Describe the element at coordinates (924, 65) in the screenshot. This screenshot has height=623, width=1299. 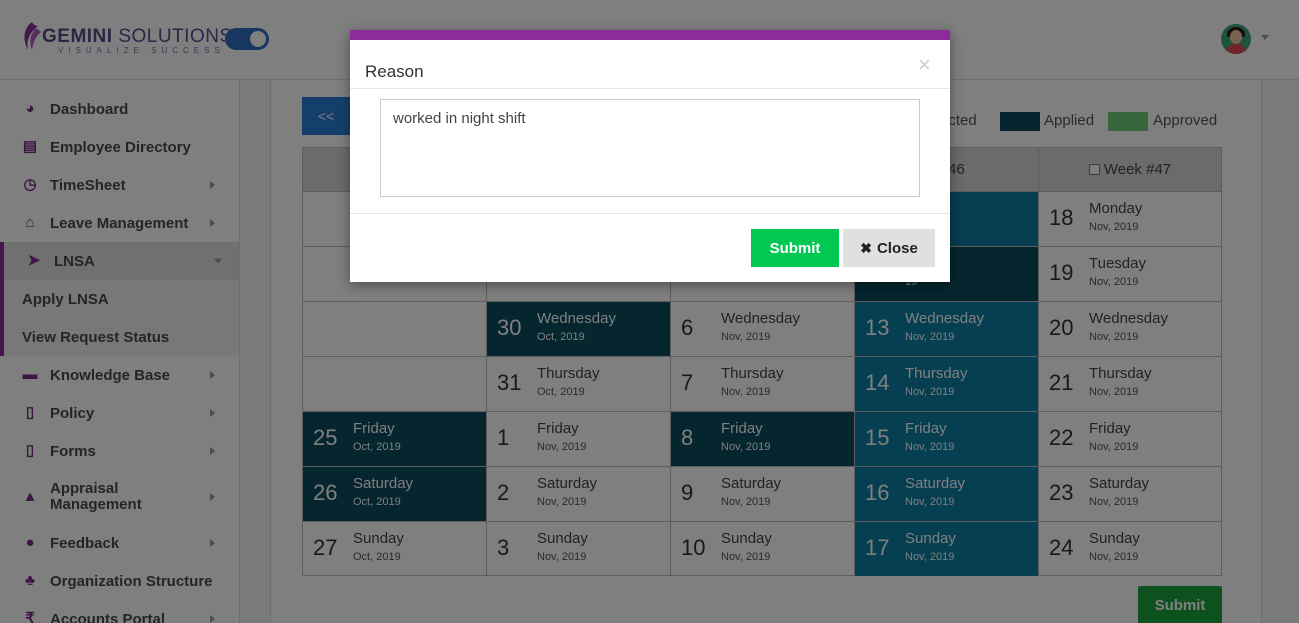
I see `close-icon: ×` at that location.